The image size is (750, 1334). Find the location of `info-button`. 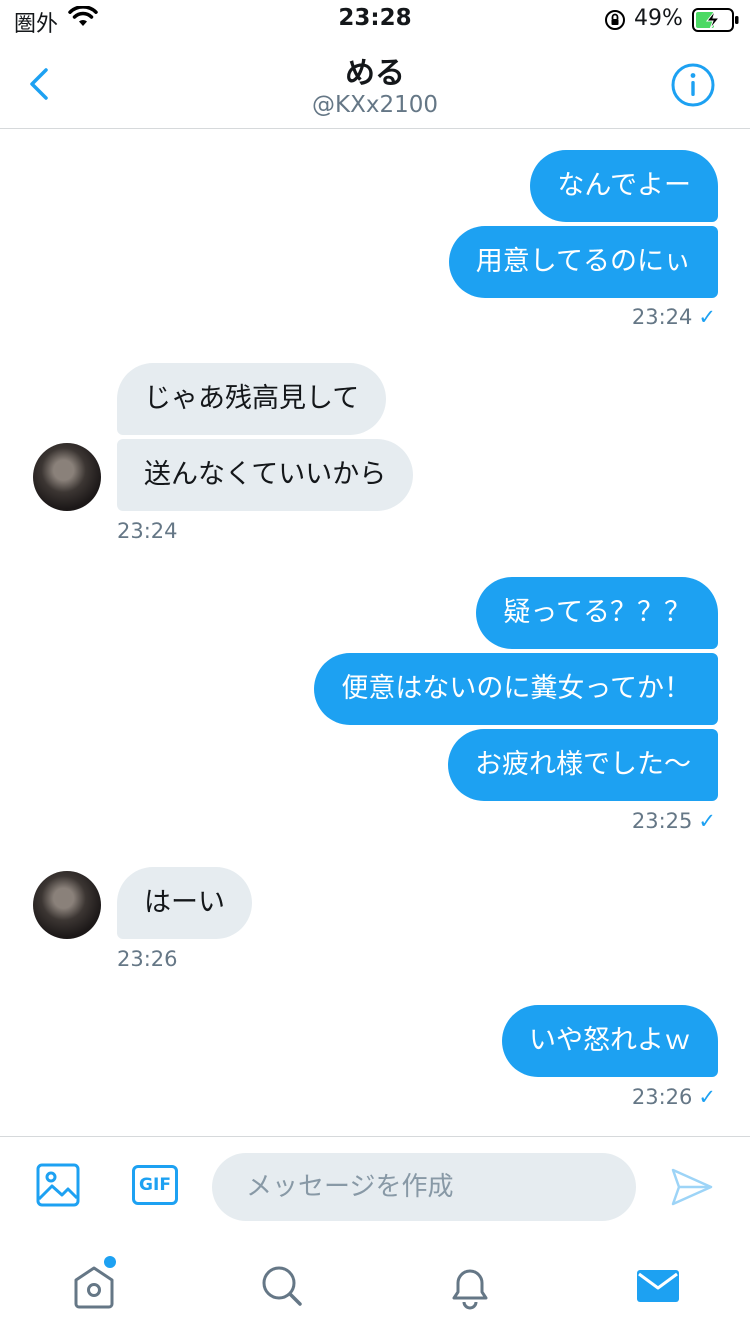

info-button is located at coordinates (693, 85).